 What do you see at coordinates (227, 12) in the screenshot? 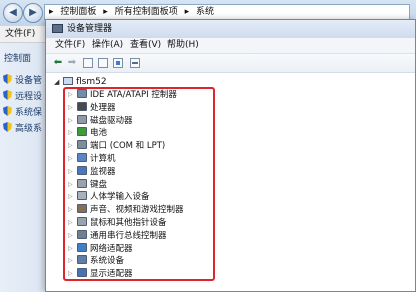
I see `address-bar: ▸ 控制面板 ▸ 所有控制面板项 ▸ 系统` at bounding box center [227, 12].